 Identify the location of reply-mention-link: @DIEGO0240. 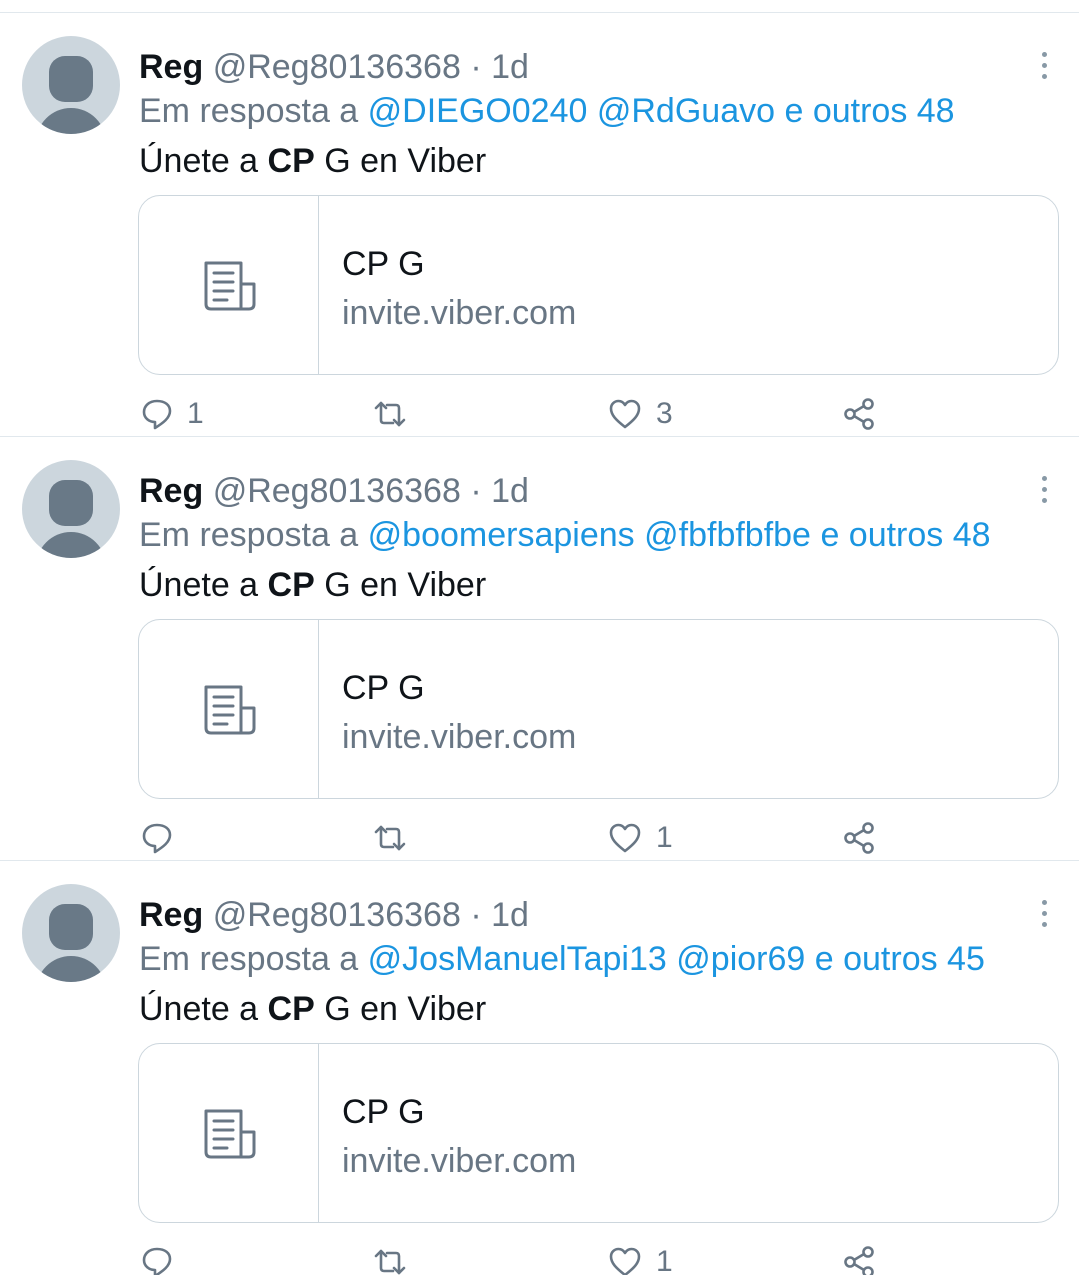
(478, 111).